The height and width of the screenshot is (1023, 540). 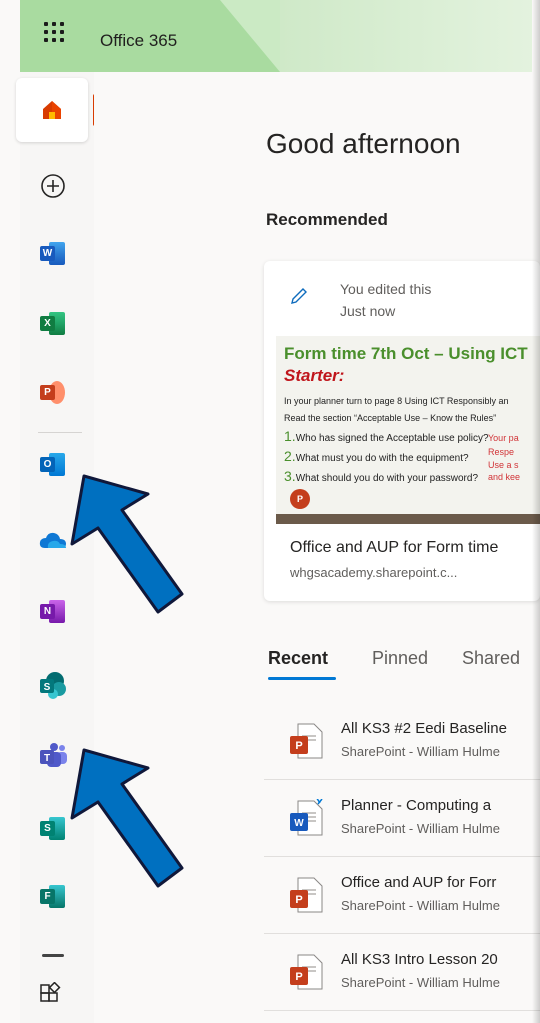 I want to click on file-name: Office and AUP for Forr, so click(x=419, y=882).